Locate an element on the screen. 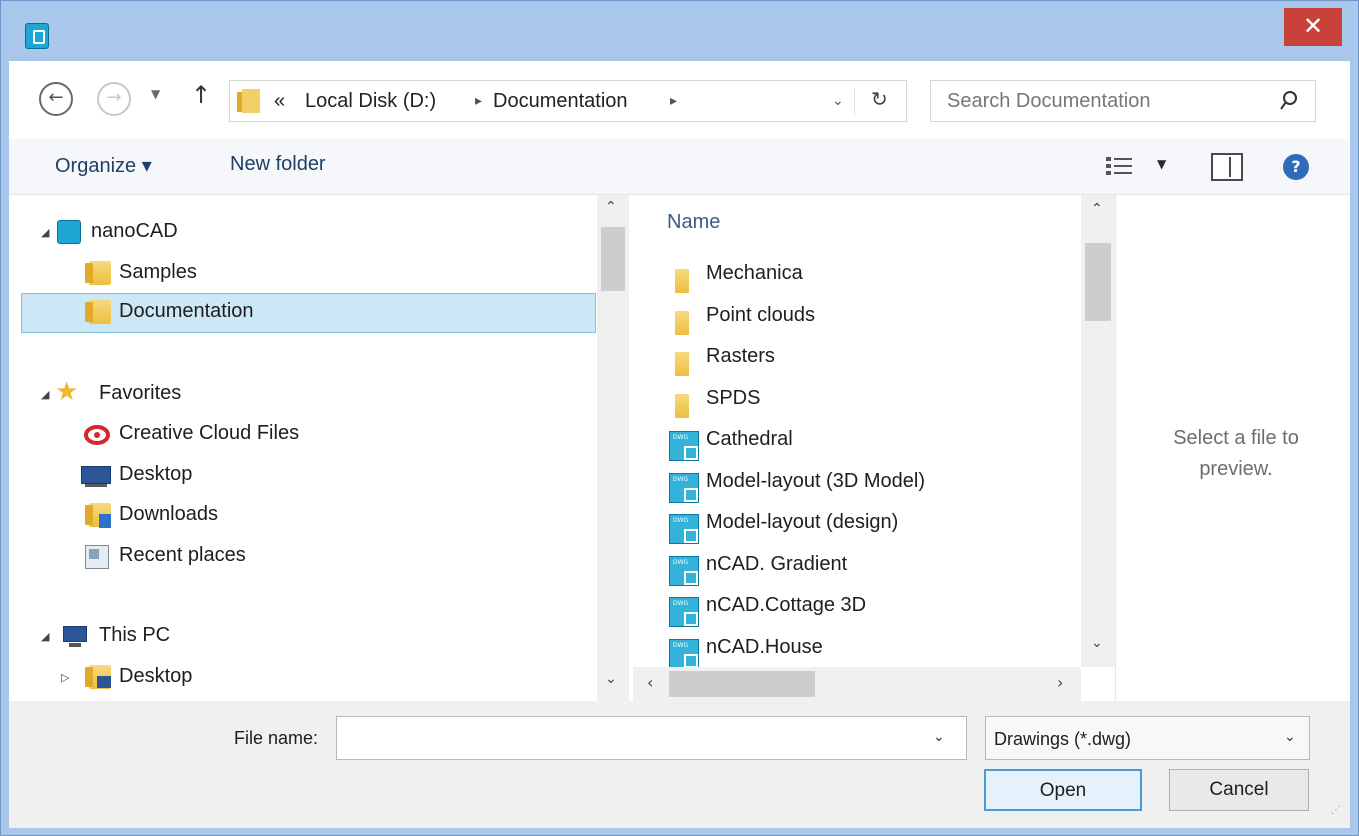 Image resolution: width=1359 pixels, height=836 pixels. views-dropdown: ▼ is located at coordinates (1161, 164).